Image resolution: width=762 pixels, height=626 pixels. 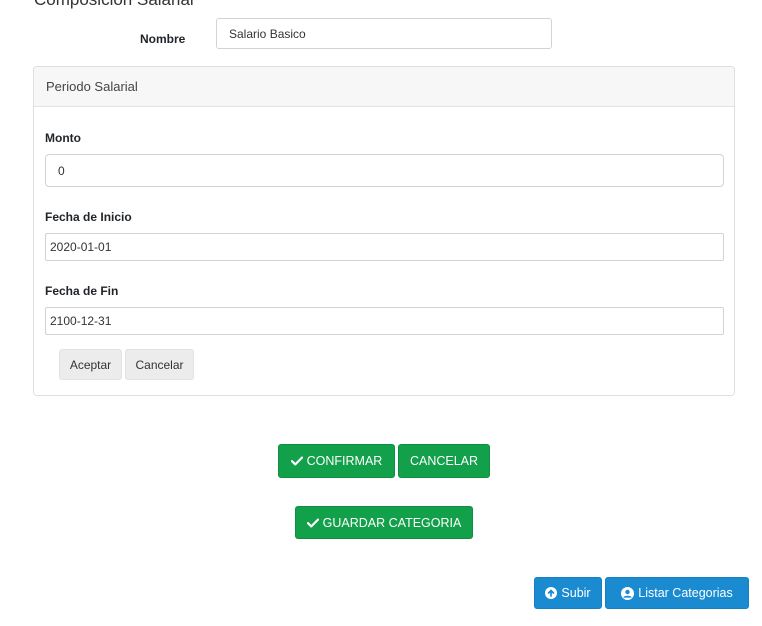 I want to click on confirmar-button: CONFIRMAR, so click(x=336, y=461).